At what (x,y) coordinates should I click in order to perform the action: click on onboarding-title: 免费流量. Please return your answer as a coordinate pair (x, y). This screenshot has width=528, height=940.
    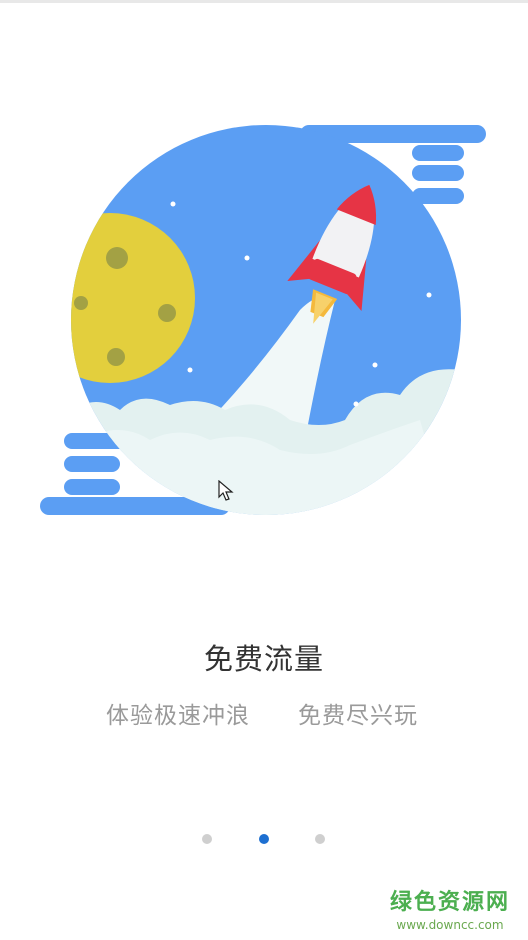
    Looking at the image, I should click on (263, 659).